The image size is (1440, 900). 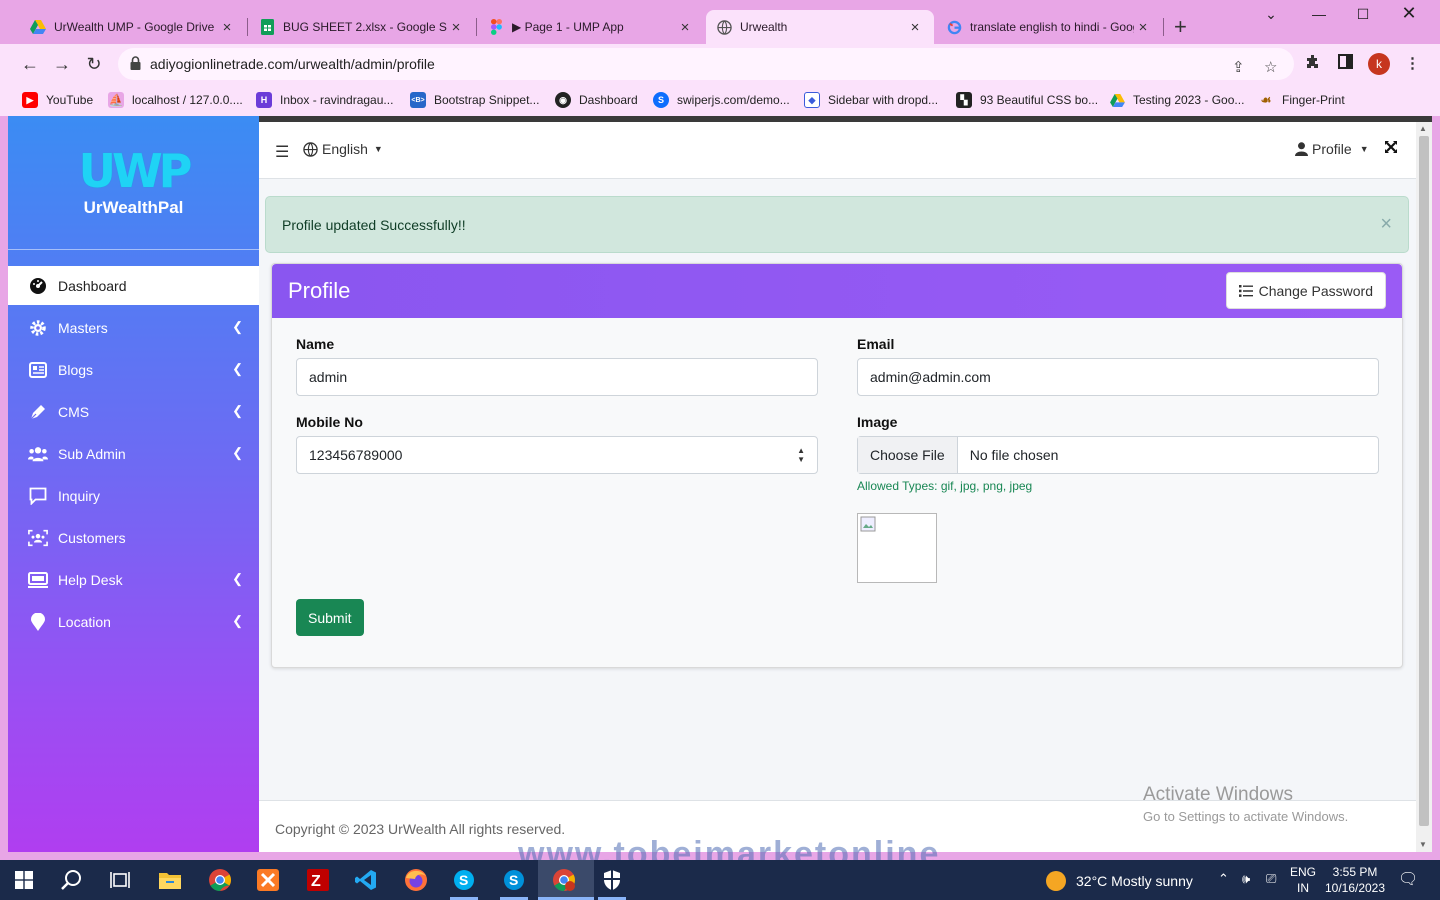 I want to click on brand-logo: UWP UrWealthPal, so click(x=133, y=182).